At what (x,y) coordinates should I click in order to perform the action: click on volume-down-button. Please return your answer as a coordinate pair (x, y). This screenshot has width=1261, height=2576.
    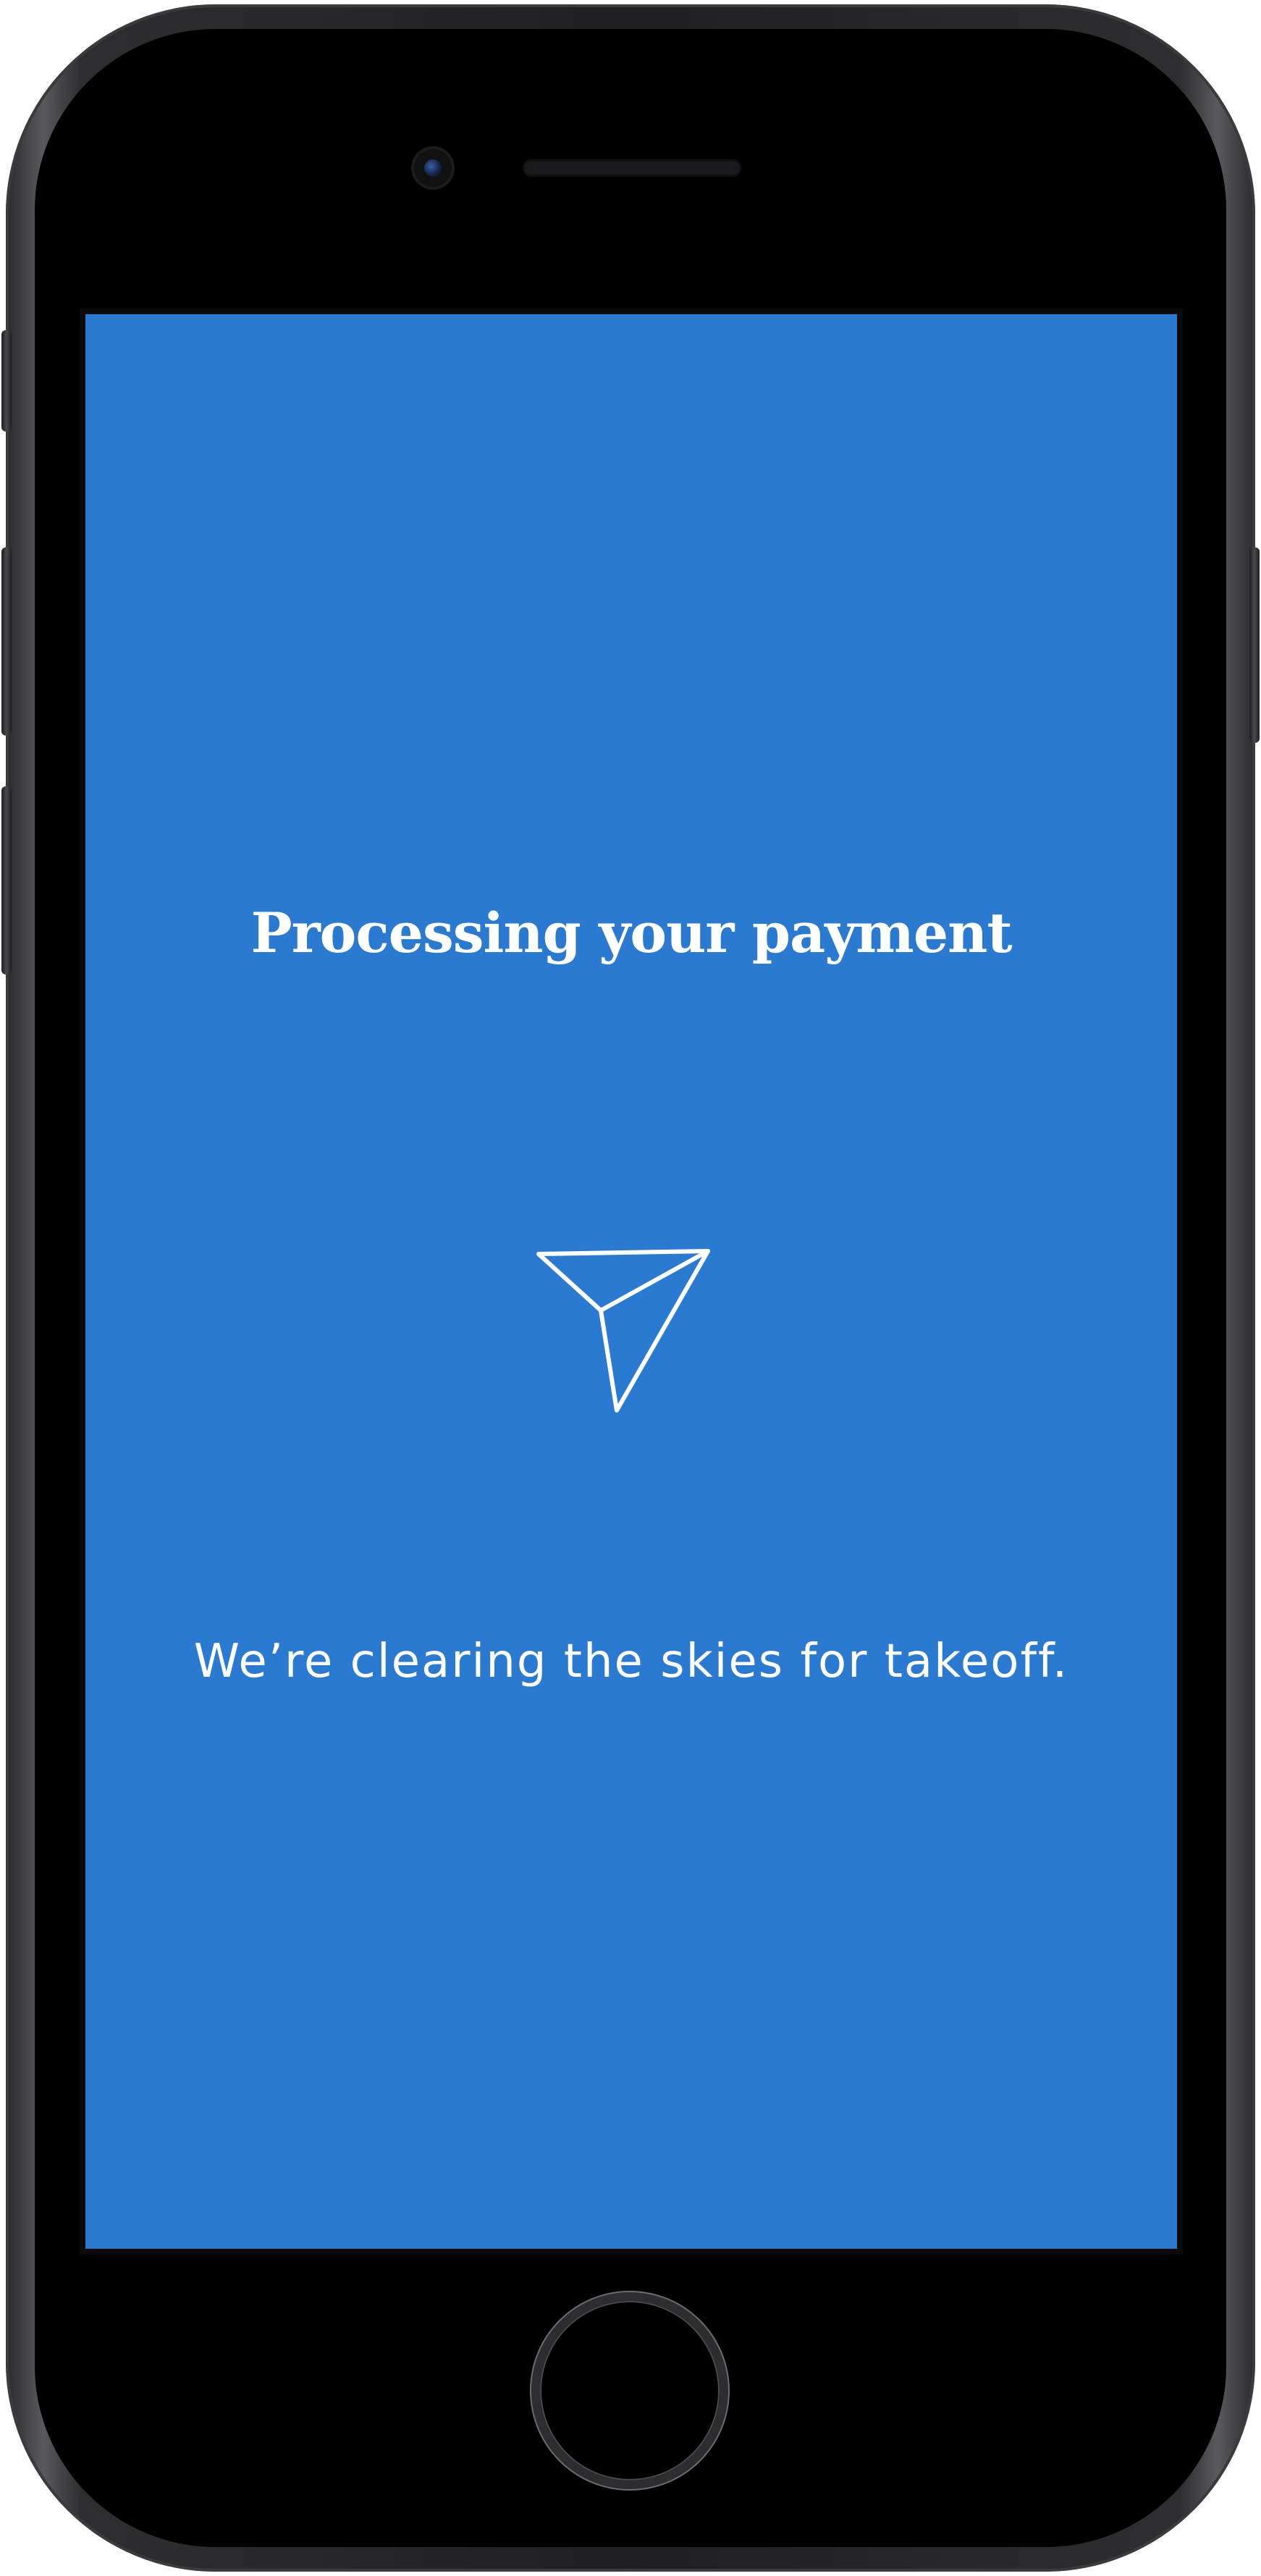
    Looking at the image, I should click on (6, 880).